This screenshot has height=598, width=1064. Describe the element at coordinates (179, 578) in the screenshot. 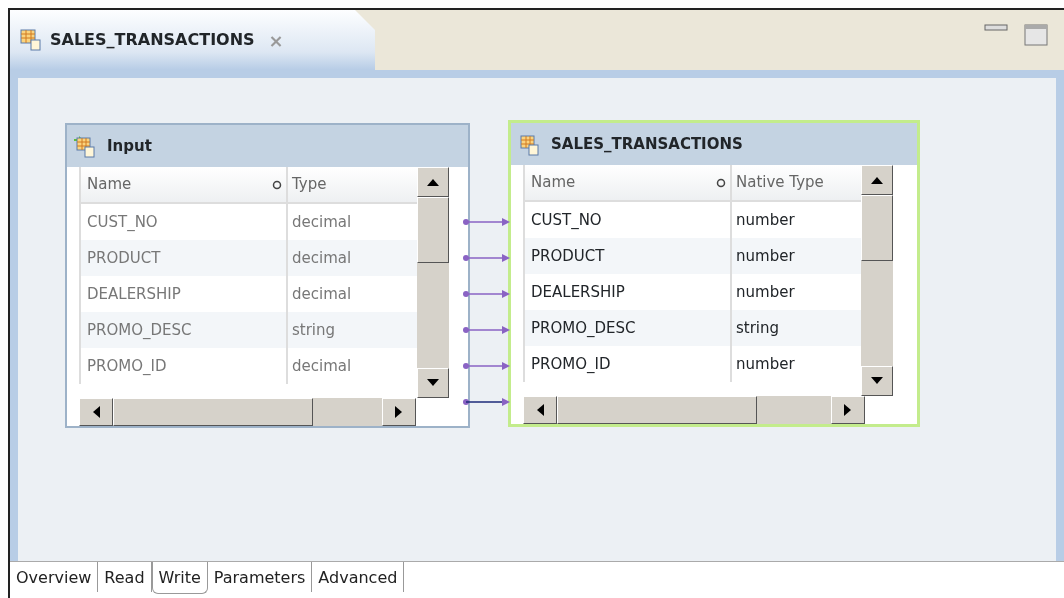

I see `bottom-tab: Write` at that location.